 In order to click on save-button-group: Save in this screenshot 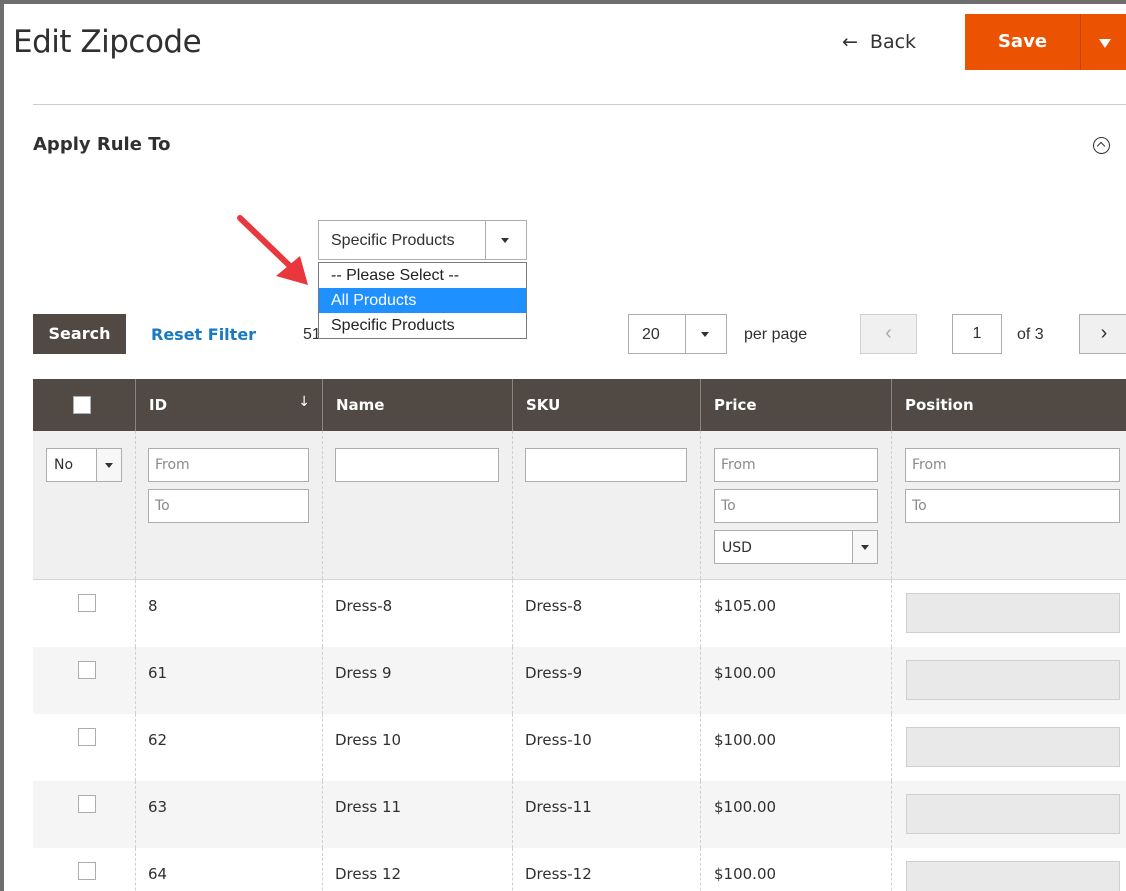, I will do `click(1045, 42)`.